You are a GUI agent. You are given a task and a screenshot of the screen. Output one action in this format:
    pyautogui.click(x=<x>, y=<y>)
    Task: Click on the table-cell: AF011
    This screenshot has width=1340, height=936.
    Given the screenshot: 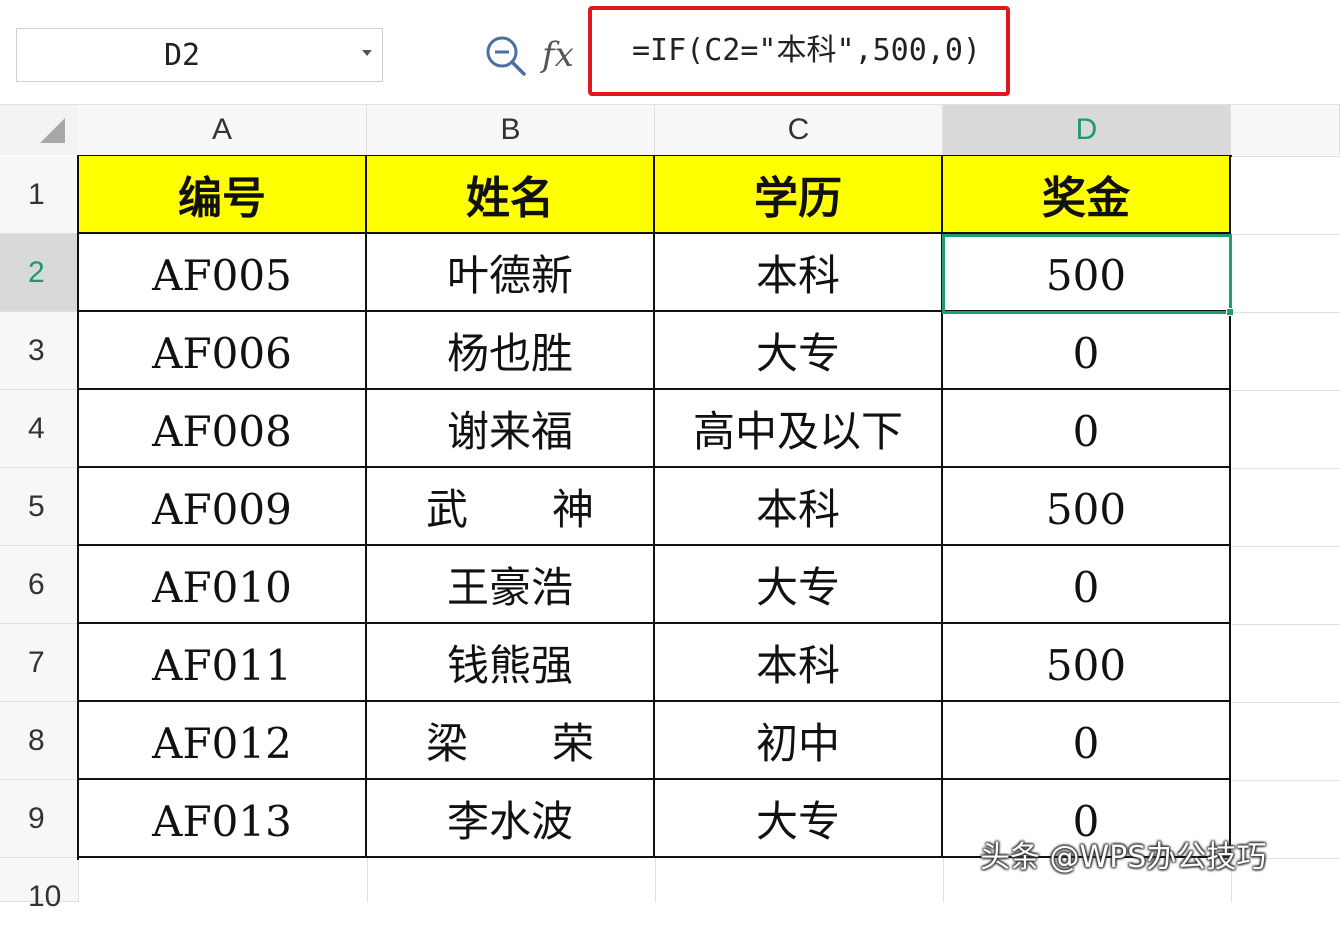 What is the action you would take?
    pyautogui.click(x=223, y=663)
    